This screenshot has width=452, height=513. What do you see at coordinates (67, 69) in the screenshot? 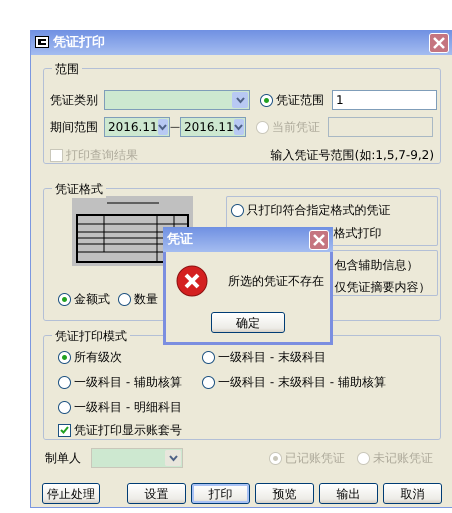
I see `group-title: 范围` at bounding box center [67, 69].